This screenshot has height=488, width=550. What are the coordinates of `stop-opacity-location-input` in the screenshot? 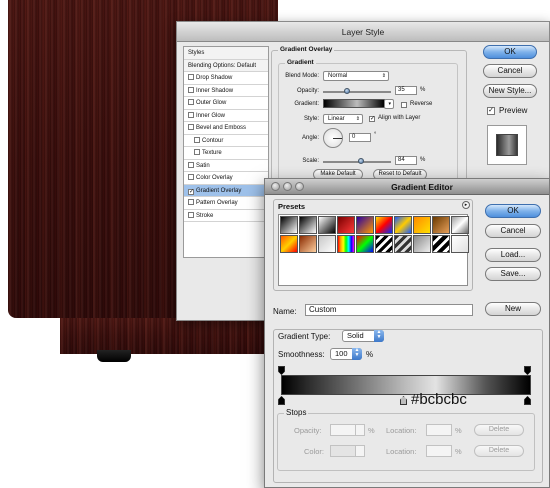 It's located at (439, 430).